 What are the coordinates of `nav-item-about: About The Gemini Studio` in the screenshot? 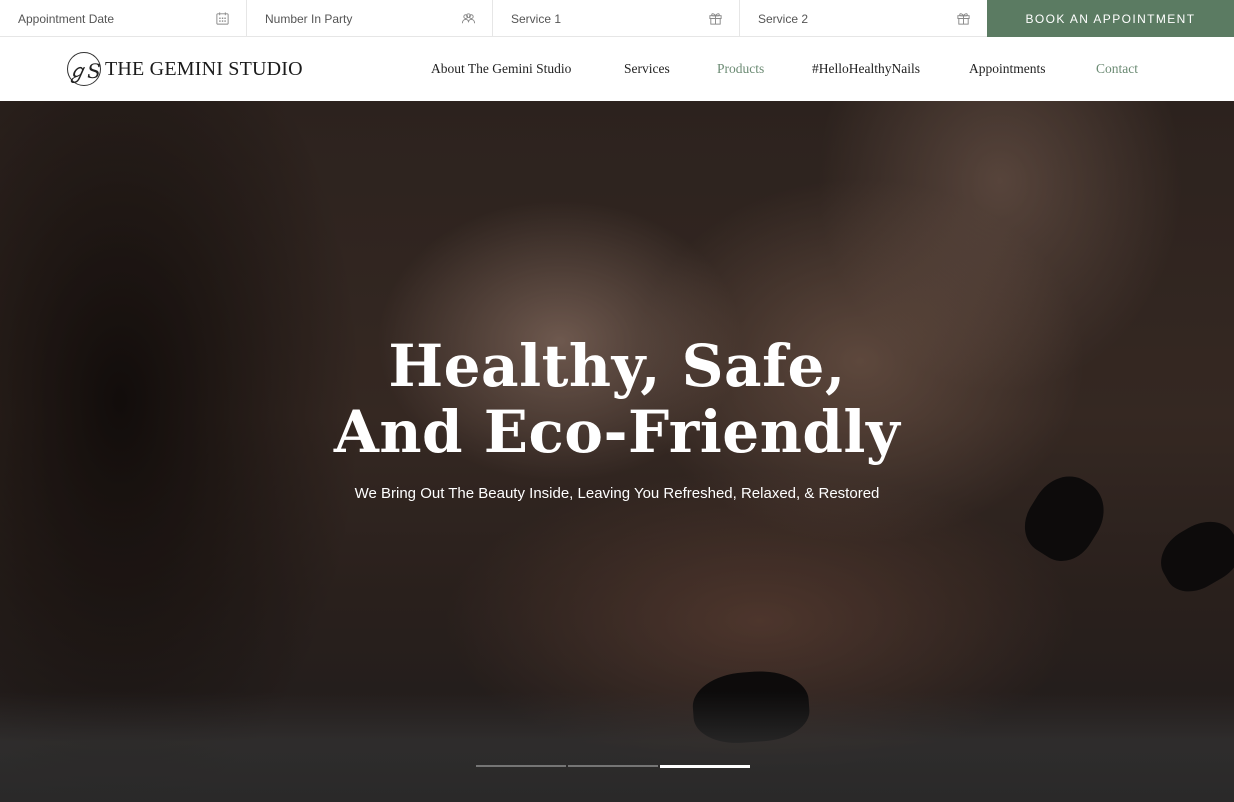 It's located at (501, 69).